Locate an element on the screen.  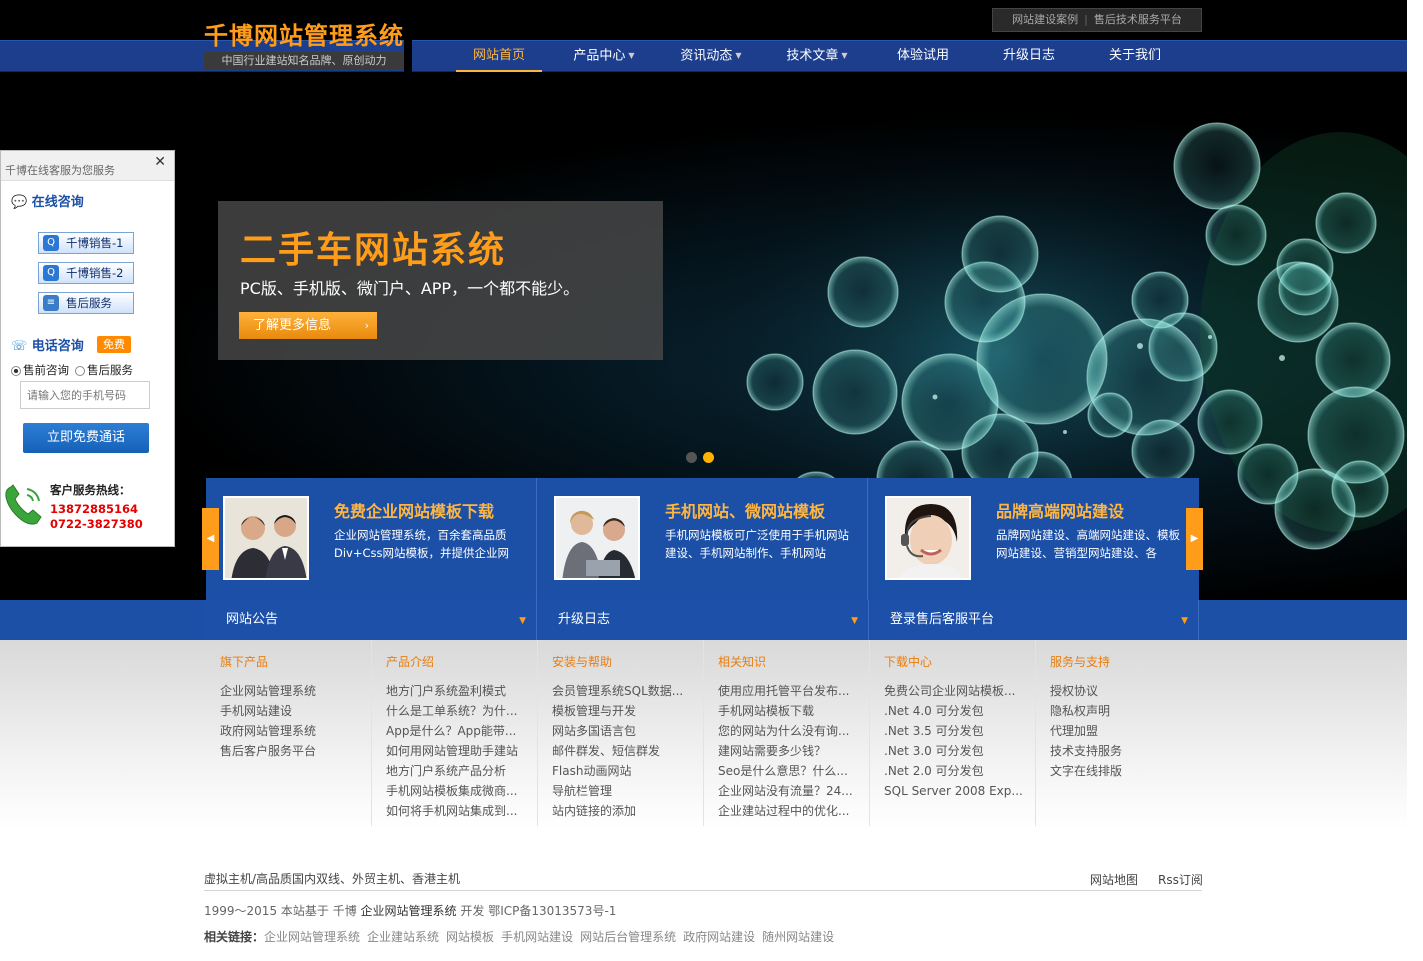
chat-bubble-icon: 💬 is located at coordinates (19, 202).